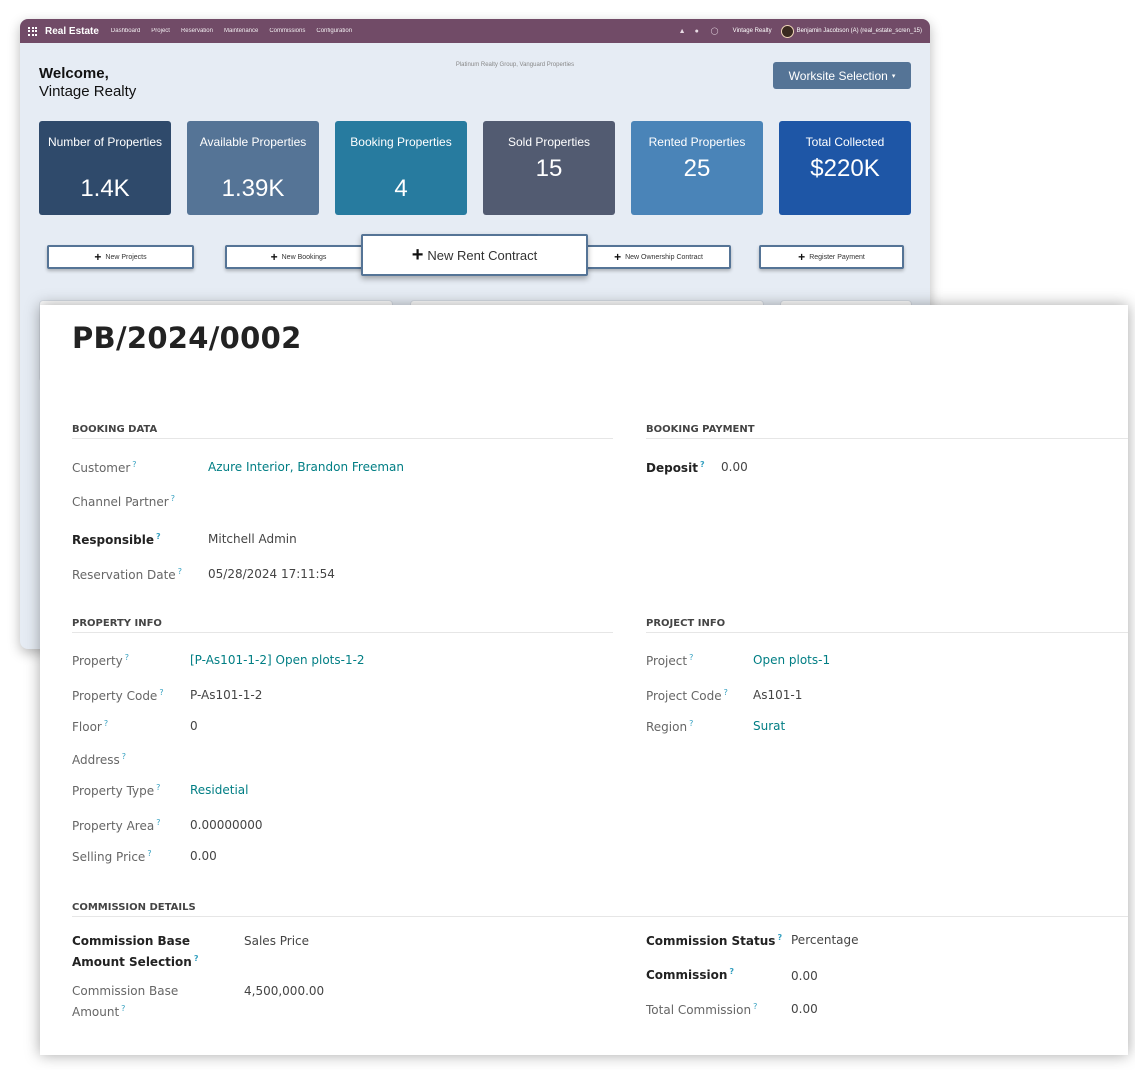  What do you see at coordinates (135, 951) in the screenshot?
I see `field-label: Commission Base Amount Selection?` at bounding box center [135, 951].